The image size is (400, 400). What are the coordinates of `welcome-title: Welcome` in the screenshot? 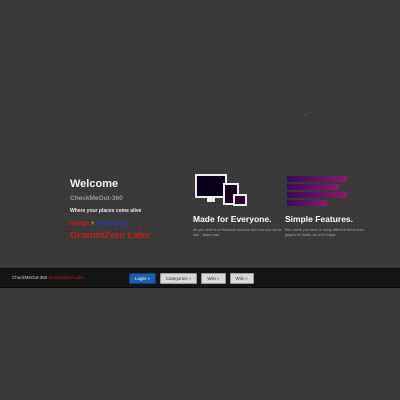 It's located at (94, 184).